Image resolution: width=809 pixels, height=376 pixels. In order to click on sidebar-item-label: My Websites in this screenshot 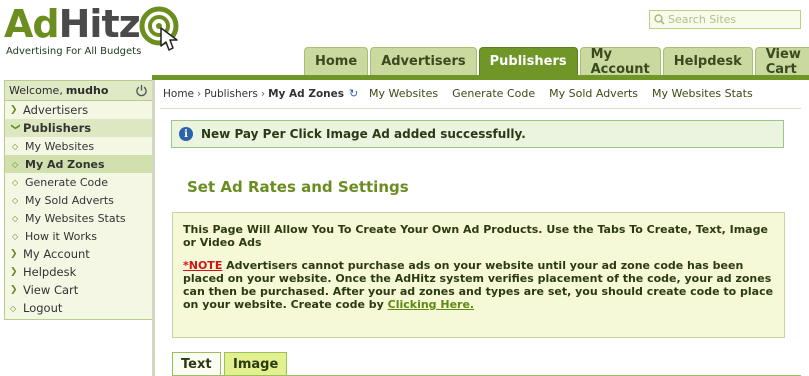, I will do `click(60, 146)`.